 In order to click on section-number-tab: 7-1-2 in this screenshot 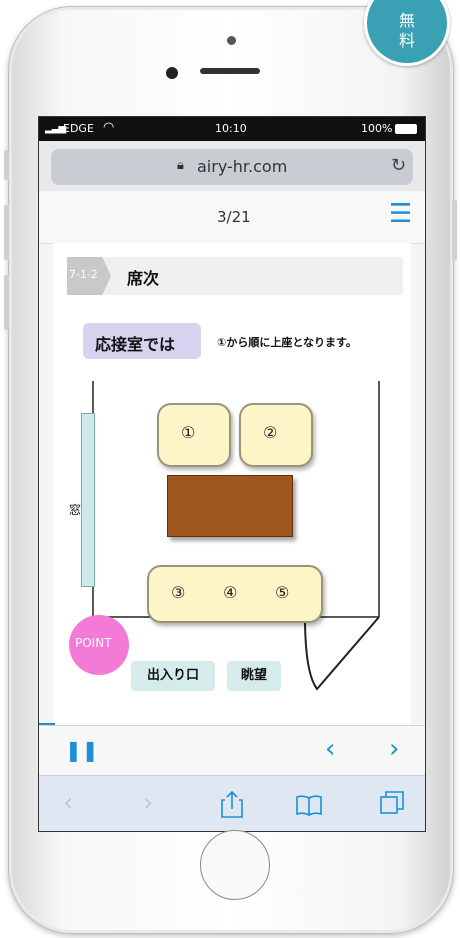, I will do `click(89, 276)`.